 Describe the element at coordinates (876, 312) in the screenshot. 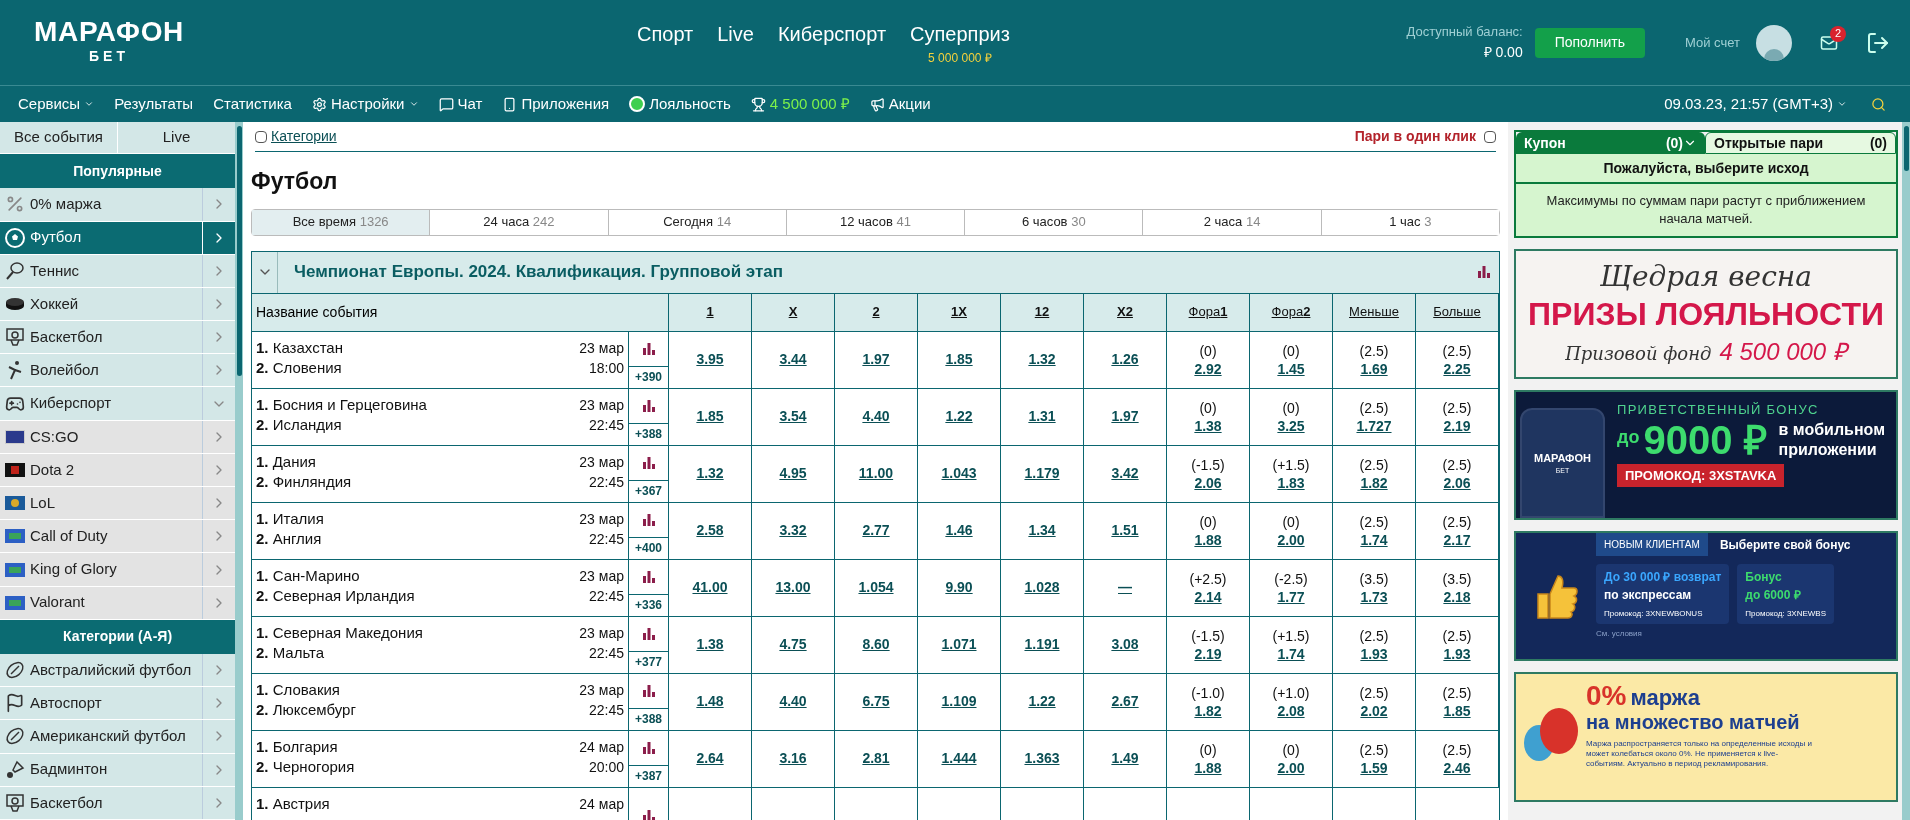

I see `column-header: 2` at that location.